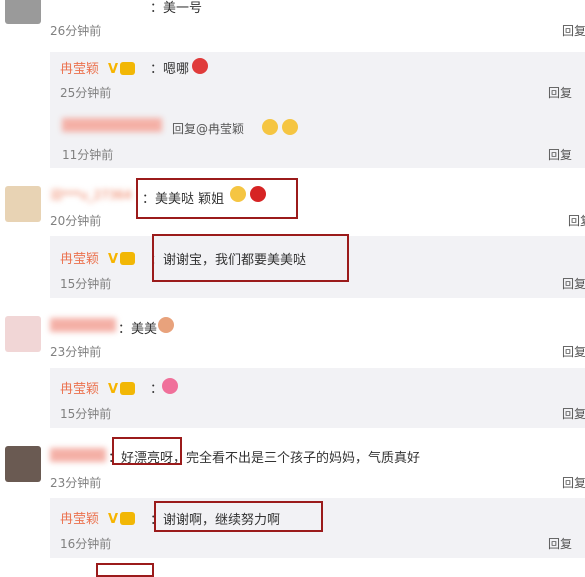  What do you see at coordinates (208, 128) in the screenshot?
I see `reply-mention: 回复@冉莹颖` at bounding box center [208, 128].